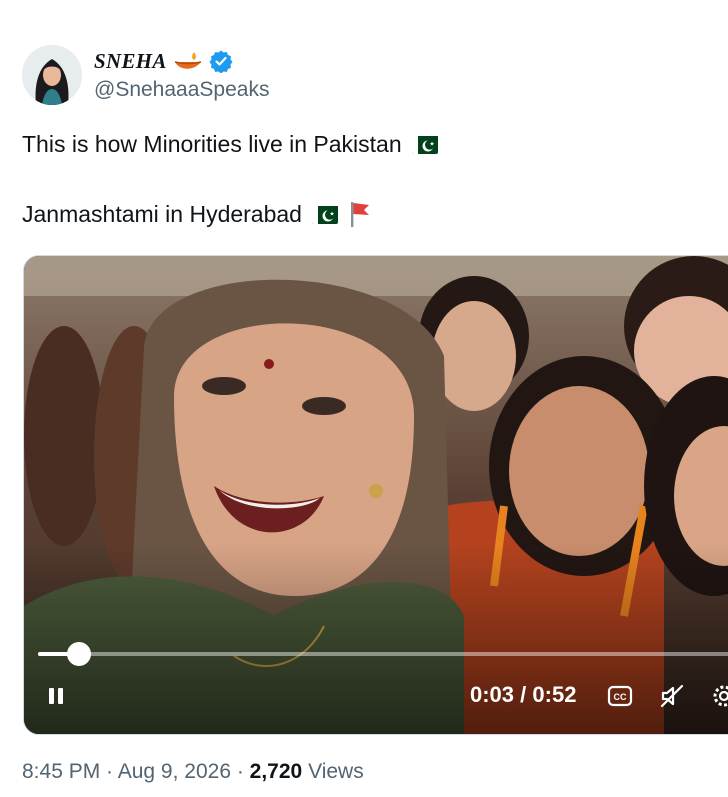  Describe the element at coordinates (221, 61) in the screenshot. I see `verified-badge-icon` at that location.